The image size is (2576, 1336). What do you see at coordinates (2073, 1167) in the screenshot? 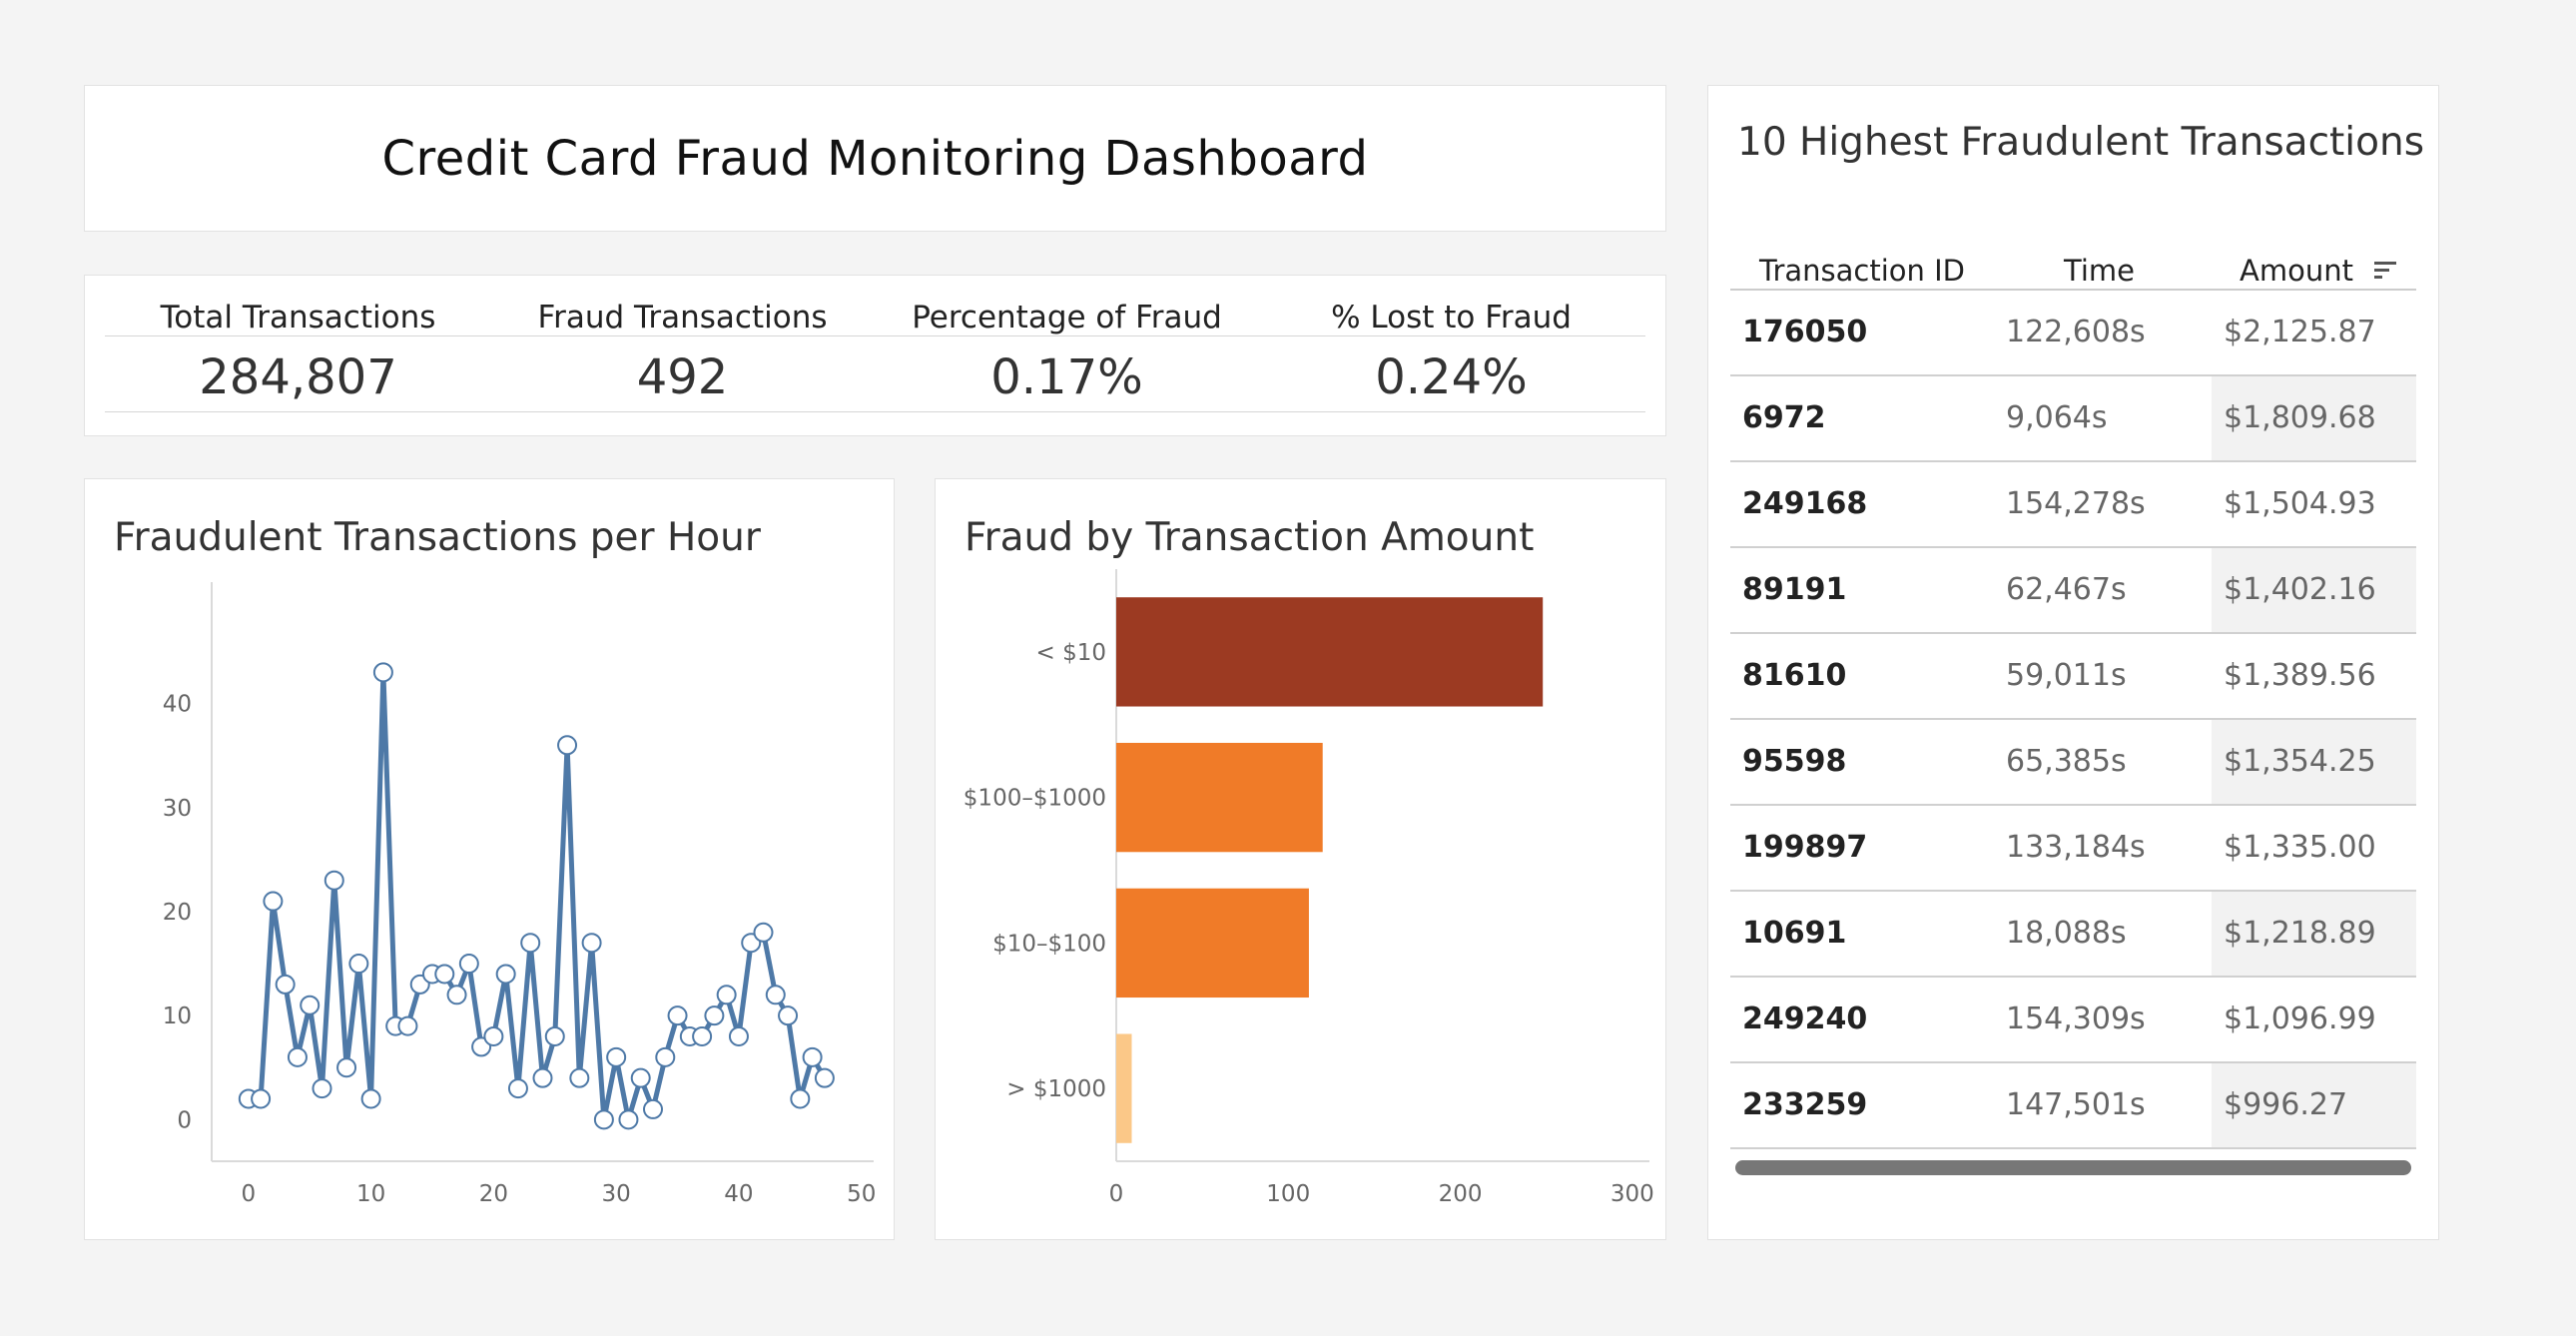
I see `horizontal-scrollbar` at bounding box center [2073, 1167].